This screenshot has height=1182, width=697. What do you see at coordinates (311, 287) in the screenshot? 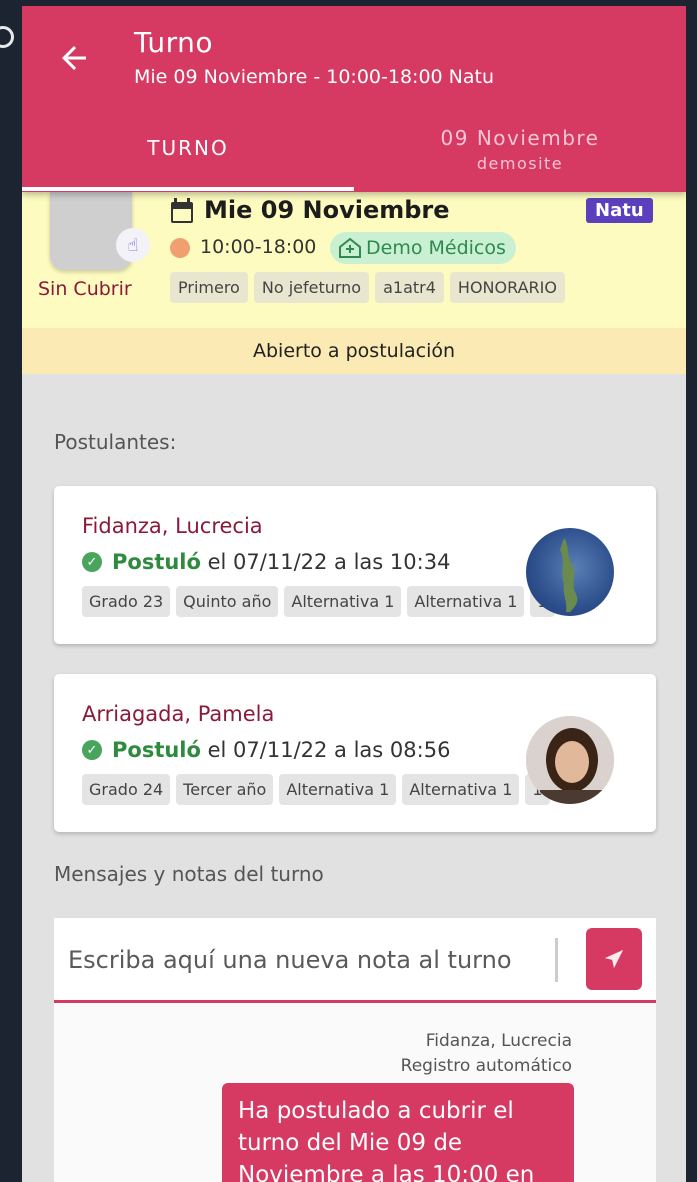
I see `shift-tag: No jefeturno` at bounding box center [311, 287].